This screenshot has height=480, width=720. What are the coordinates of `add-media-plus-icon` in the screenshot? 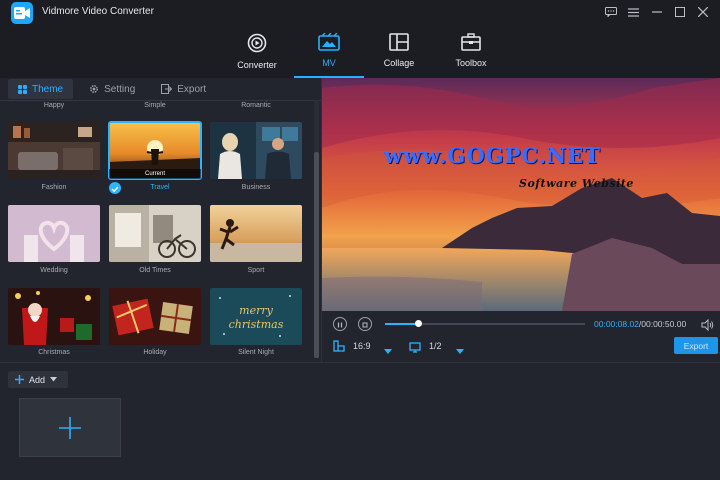 It's located at (70, 428).